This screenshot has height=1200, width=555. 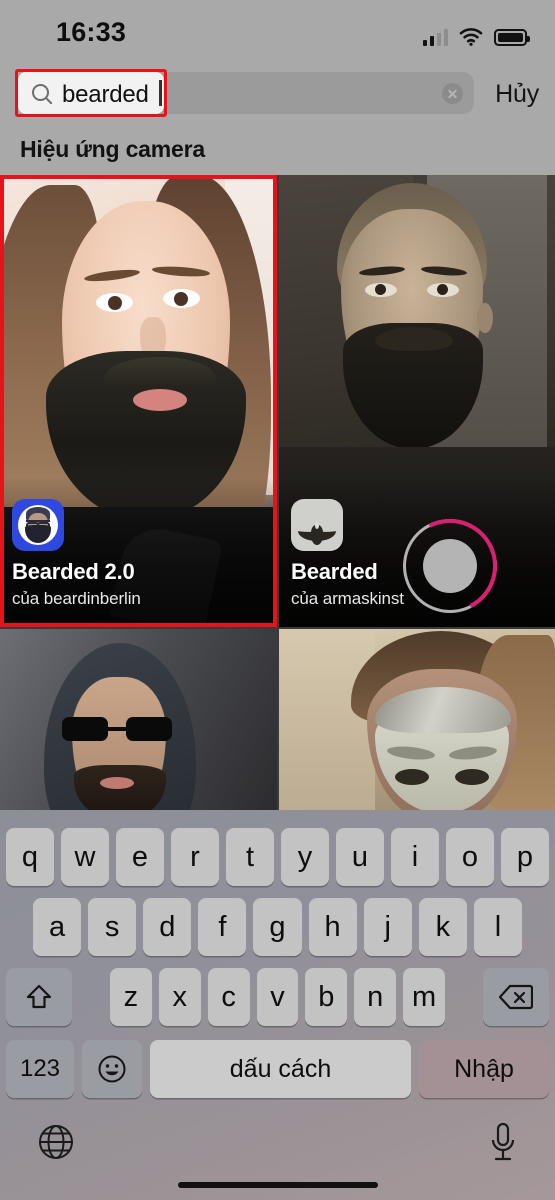 What do you see at coordinates (516, 997) in the screenshot?
I see `backspace-icon` at bounding box center [516, 997].